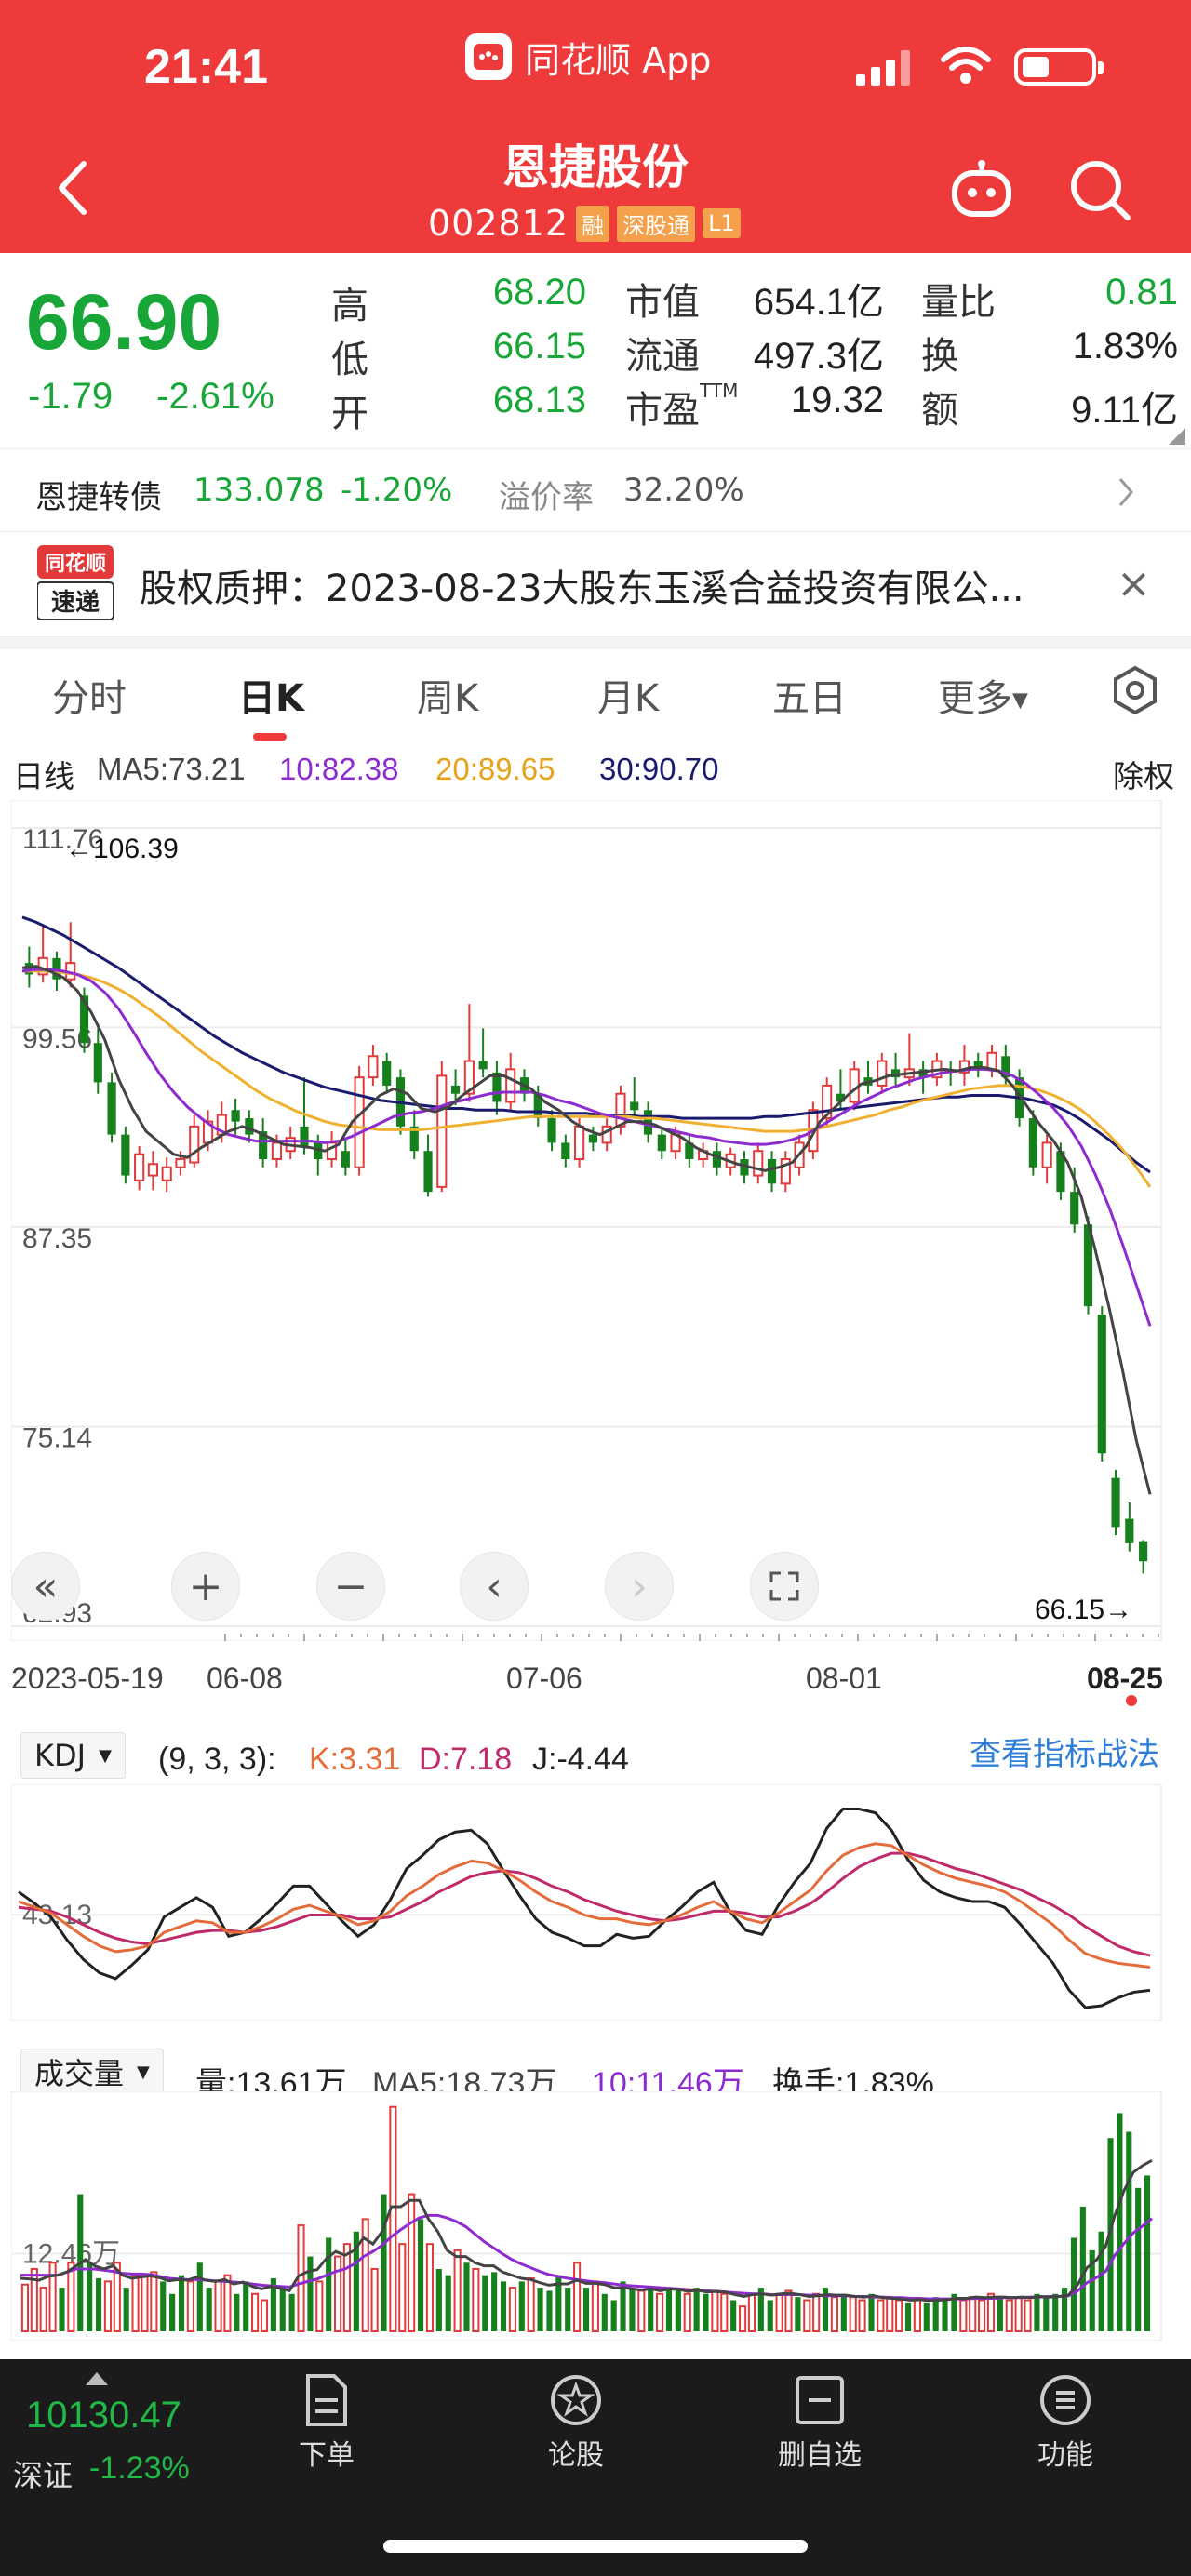 The width and height of the screenshot is (1191, 2576). I want to click on fullscreen-icon, so click(784, 1586).